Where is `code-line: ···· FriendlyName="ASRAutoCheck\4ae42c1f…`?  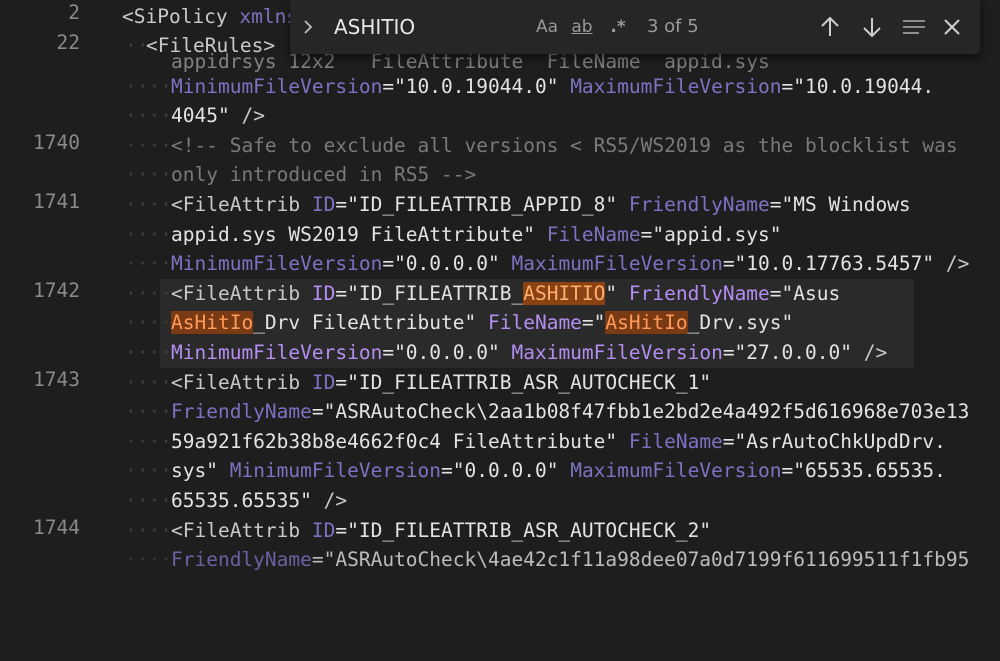
code-line: ···· FriendlyName="ASRAutoCheck\4ae42c1f… is located at coordinates (547, 559).